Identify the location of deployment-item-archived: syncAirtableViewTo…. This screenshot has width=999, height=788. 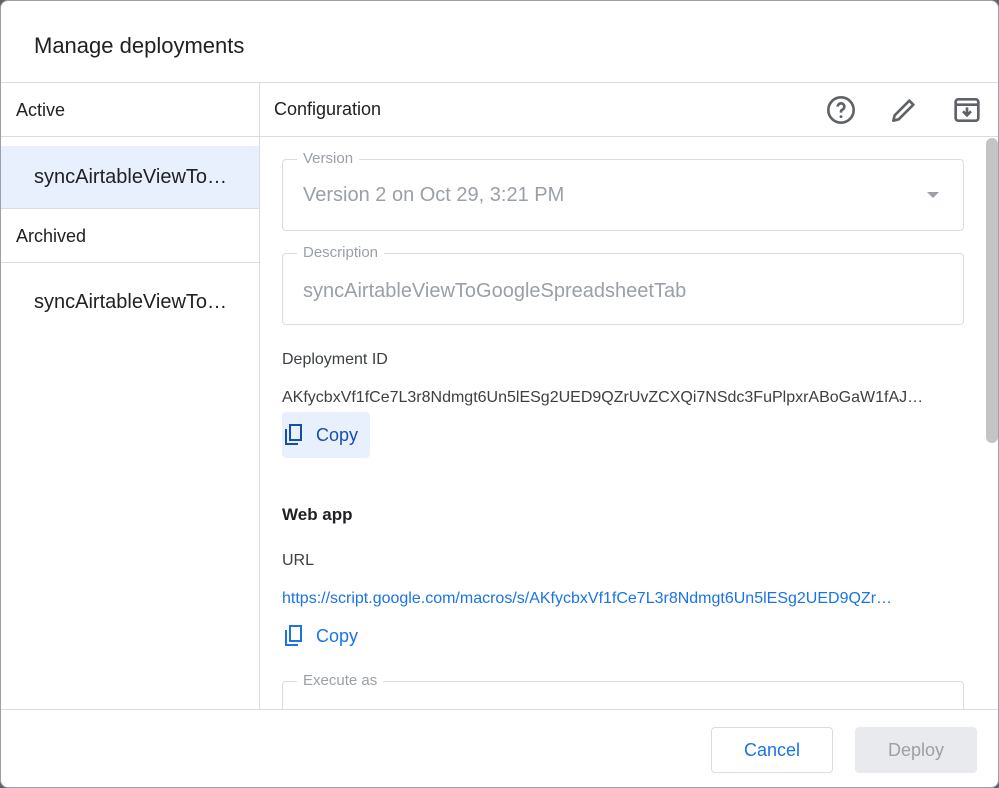
(130, 302).